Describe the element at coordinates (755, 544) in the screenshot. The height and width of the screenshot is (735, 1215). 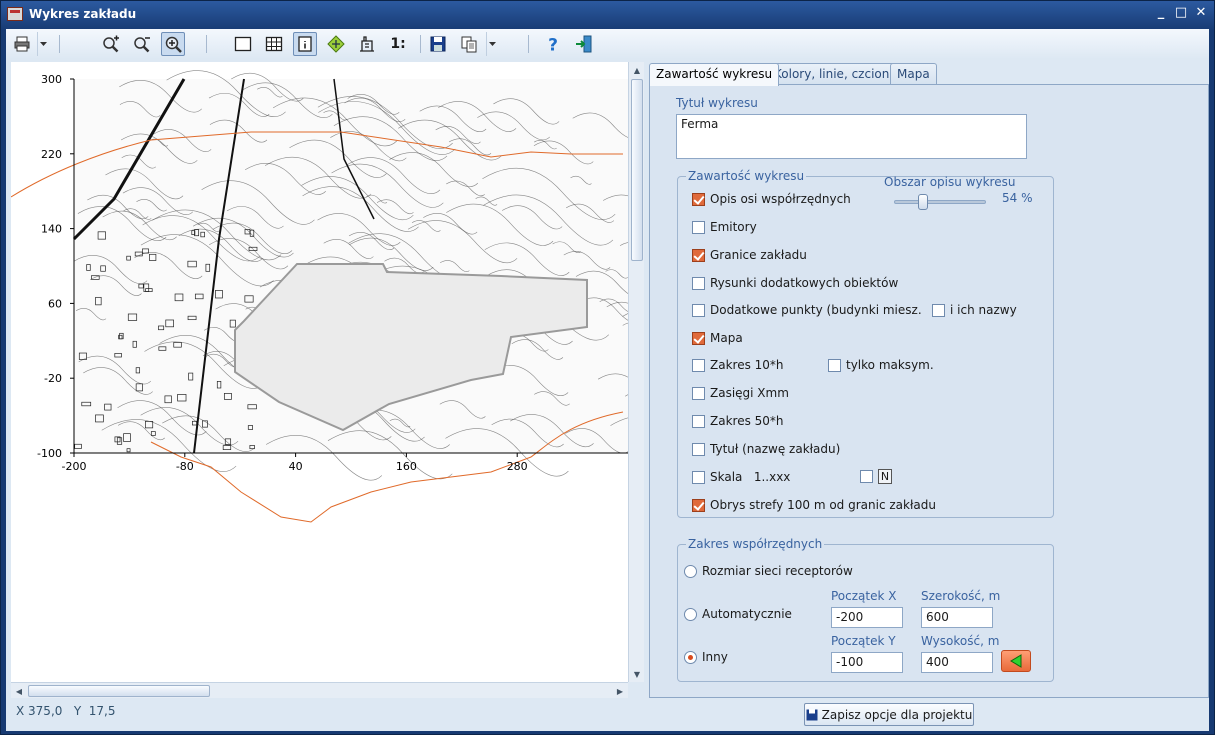
I see `coordinate-range-group-label: Zakres współrzędnych` at that location.